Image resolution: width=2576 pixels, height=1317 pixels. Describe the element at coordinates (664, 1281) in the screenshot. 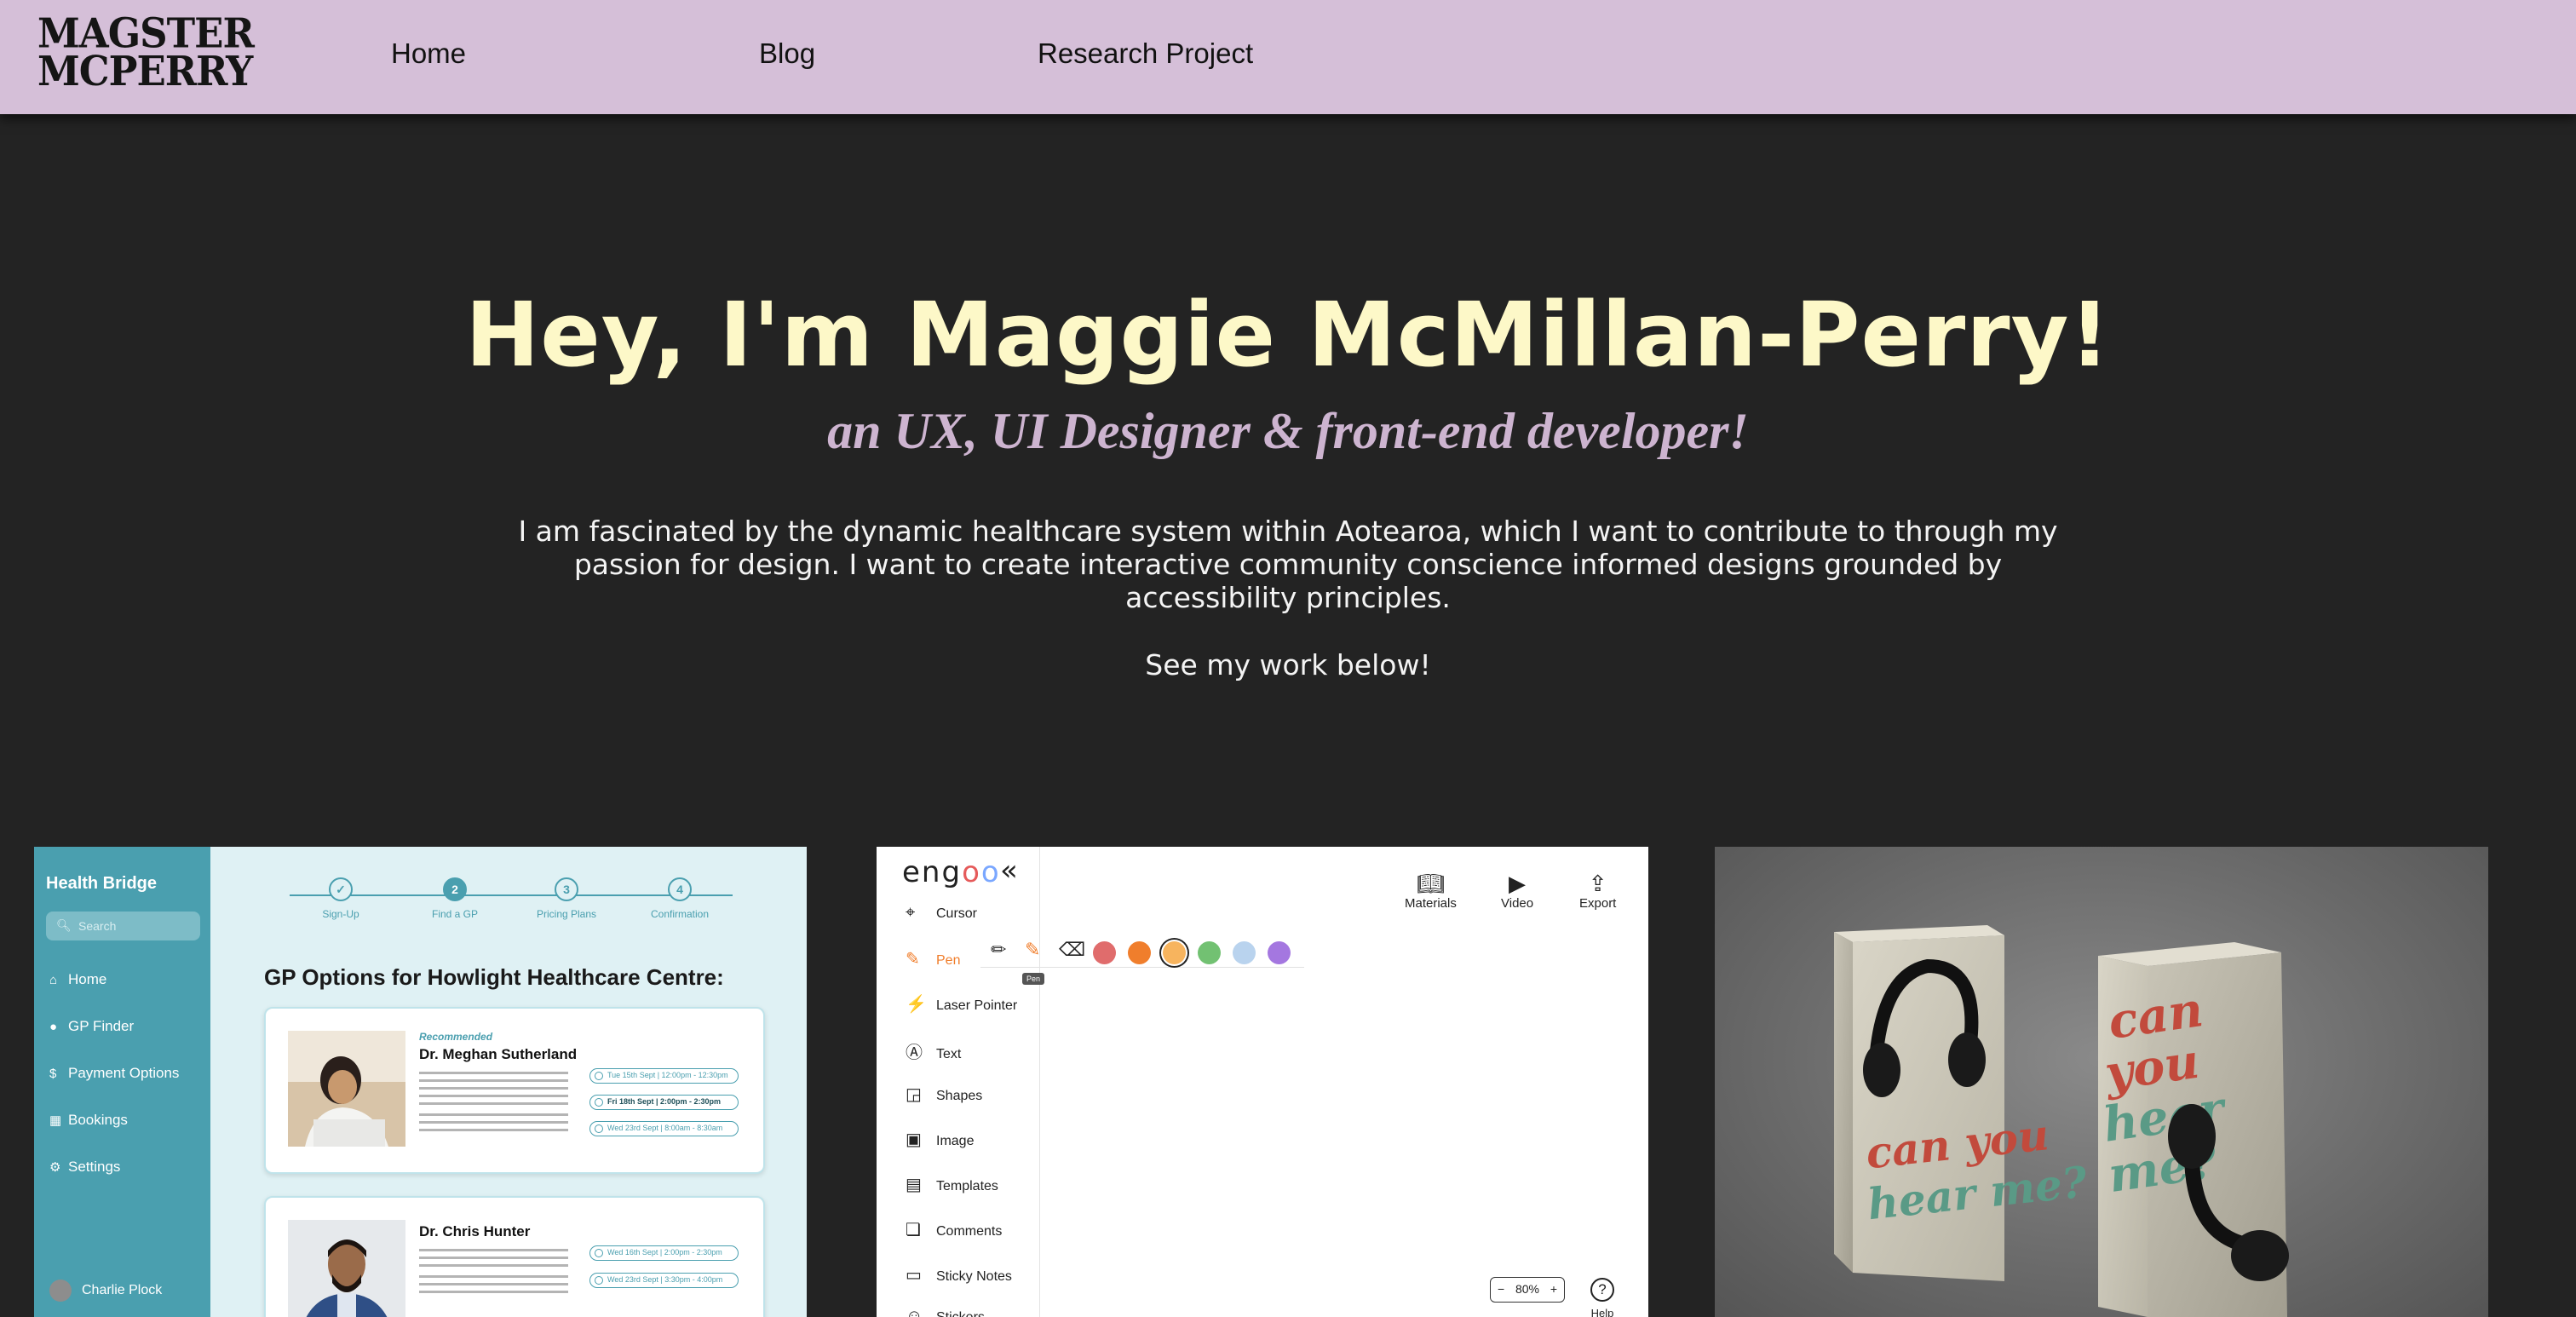

I see `appointment-slot: Wed 23rd Sept | 3:30pm - 4:00pm` at that location.